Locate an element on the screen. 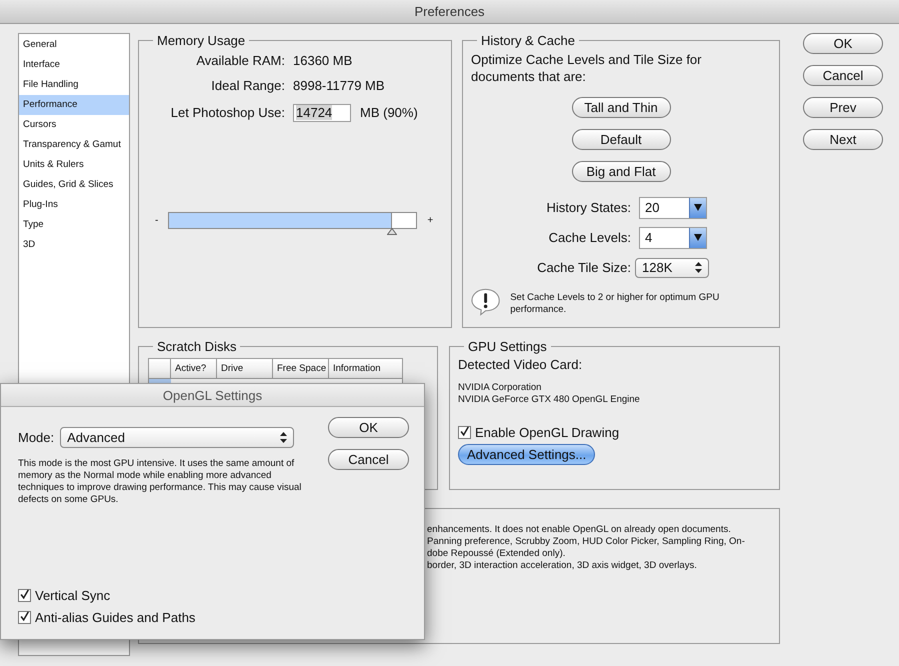 The width and height of the screenshot is (899, 666). checkbox-label: Enable OpenGL Drawing is located at coordinates (547, 432).